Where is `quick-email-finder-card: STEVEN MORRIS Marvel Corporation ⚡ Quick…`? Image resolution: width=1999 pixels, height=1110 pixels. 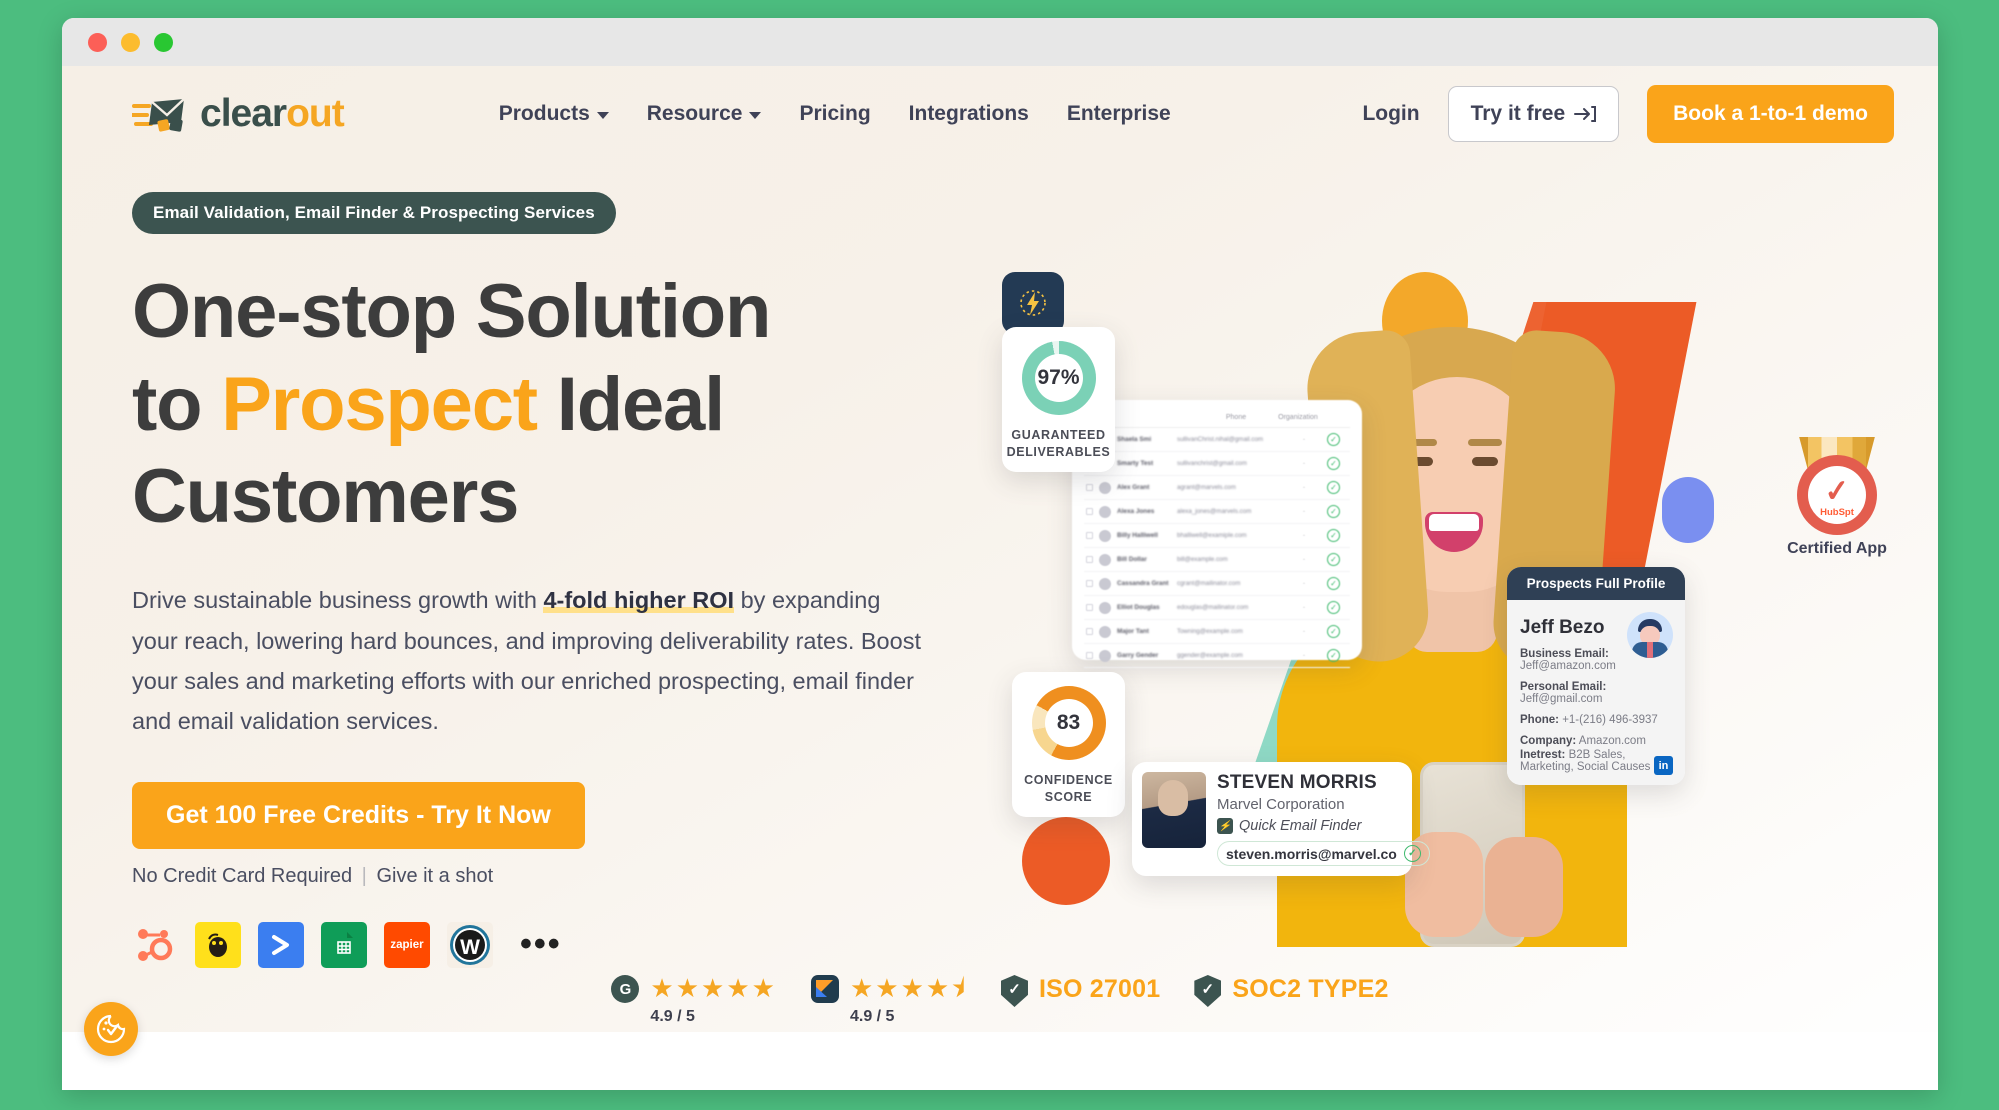 quick-email-finder-card: STEVEN MORRIS Marvel Corporation ⚡ Quick… is located at coordinates (1281, 819).